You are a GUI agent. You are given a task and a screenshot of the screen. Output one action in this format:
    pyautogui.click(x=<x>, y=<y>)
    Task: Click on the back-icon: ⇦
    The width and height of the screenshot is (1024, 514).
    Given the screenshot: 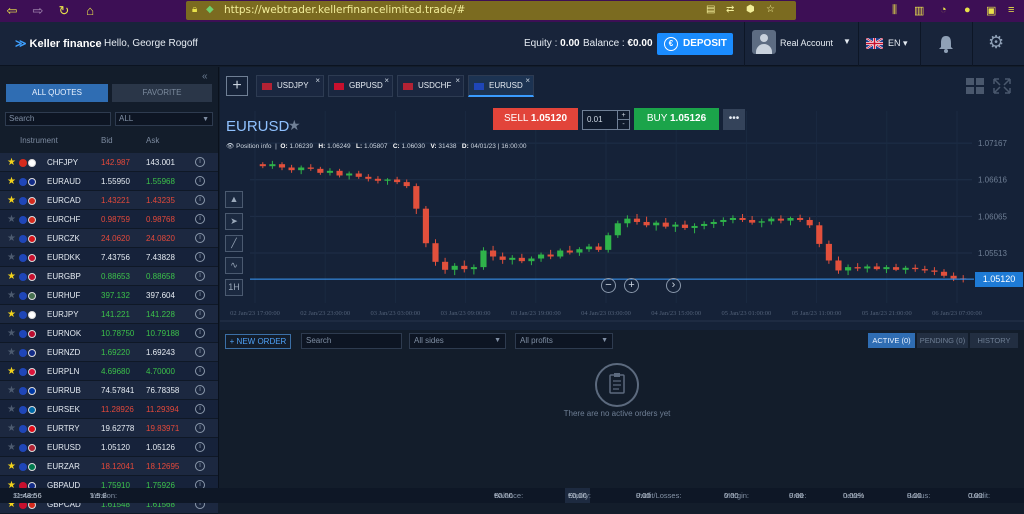 What is the action you would take?
    pyautogui.click(x=12, y=11)
    